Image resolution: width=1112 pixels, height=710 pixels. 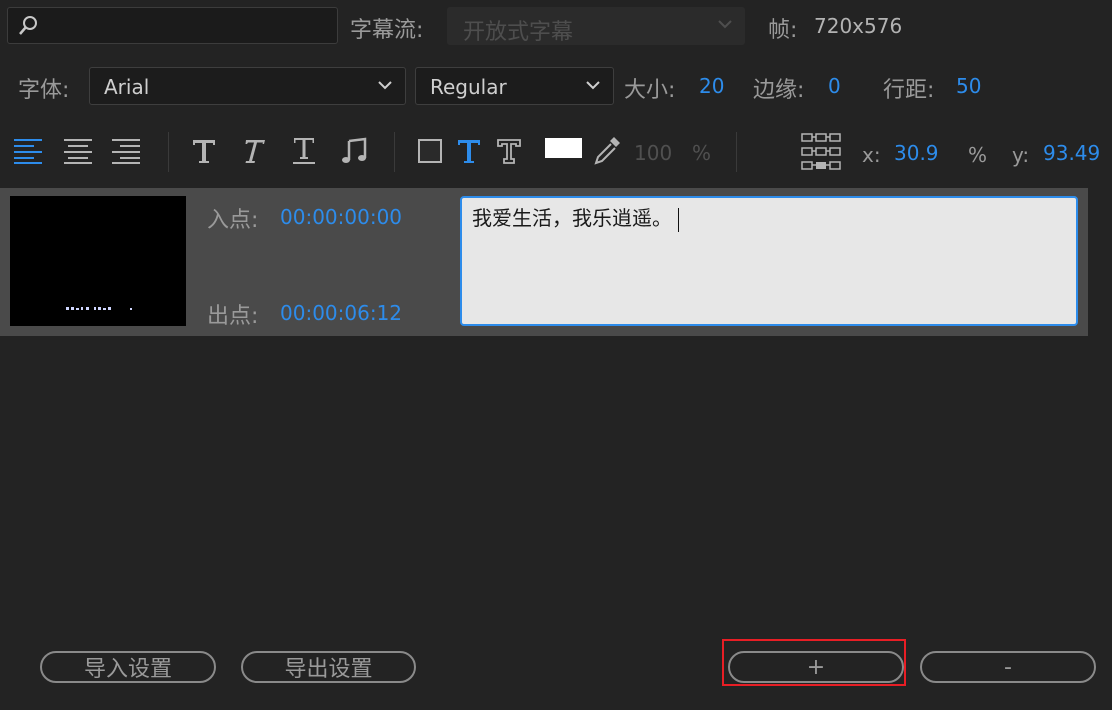 I want to click on underline-icon, so click(x=304, y=151).